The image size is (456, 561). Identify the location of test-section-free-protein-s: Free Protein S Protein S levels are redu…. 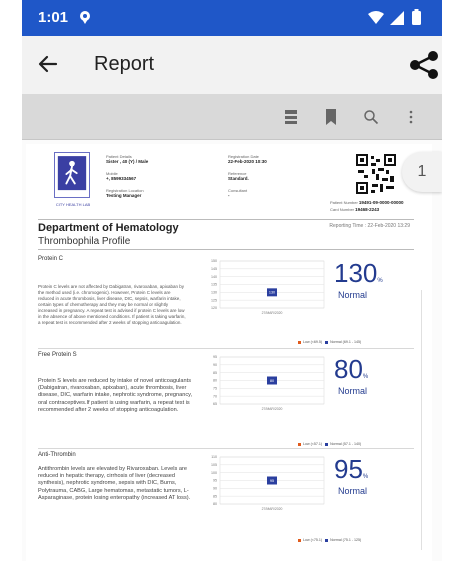
(226, 400).